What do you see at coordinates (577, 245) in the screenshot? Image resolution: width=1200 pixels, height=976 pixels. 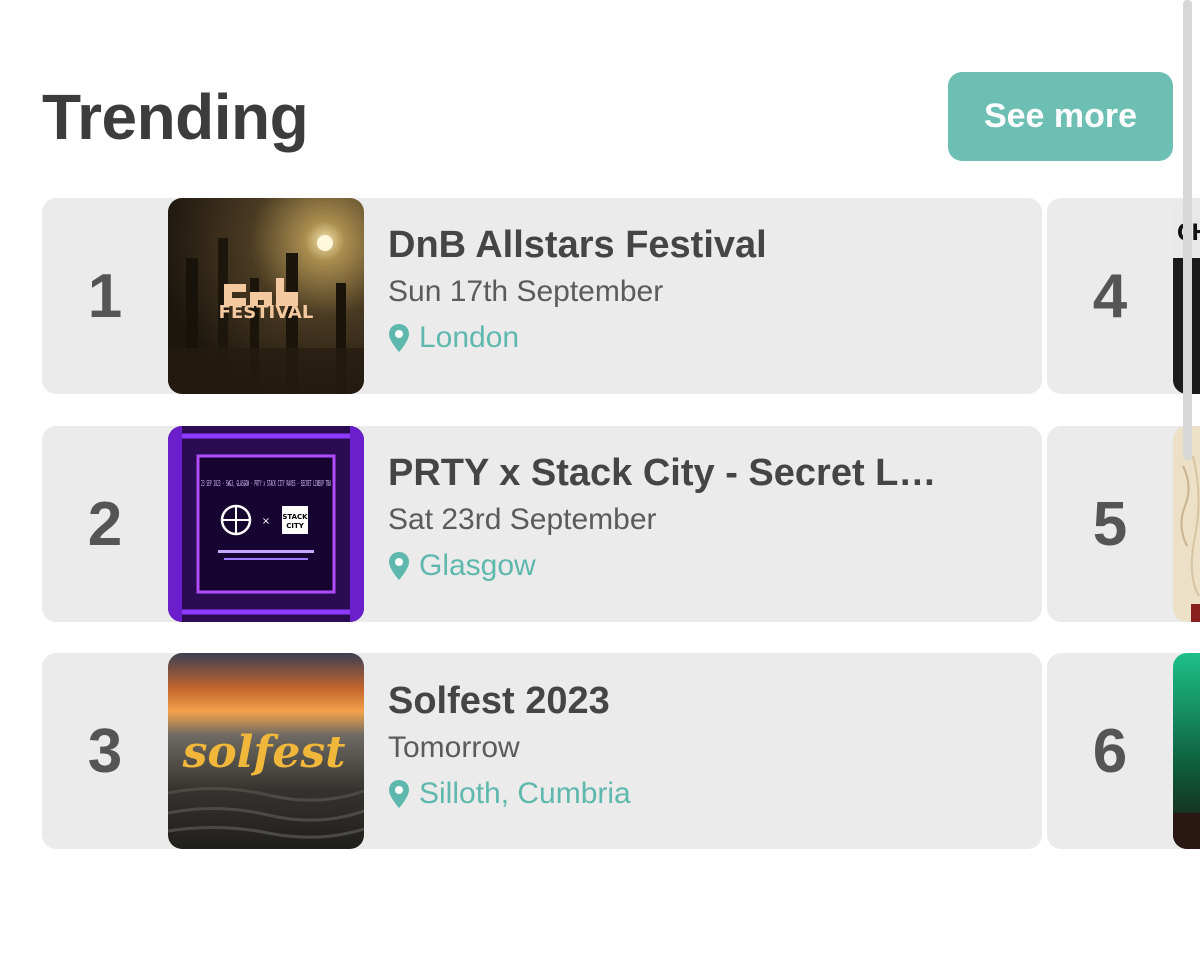 I see `event-name: DnB Allstars Festival` at bounding box center [577, 245].